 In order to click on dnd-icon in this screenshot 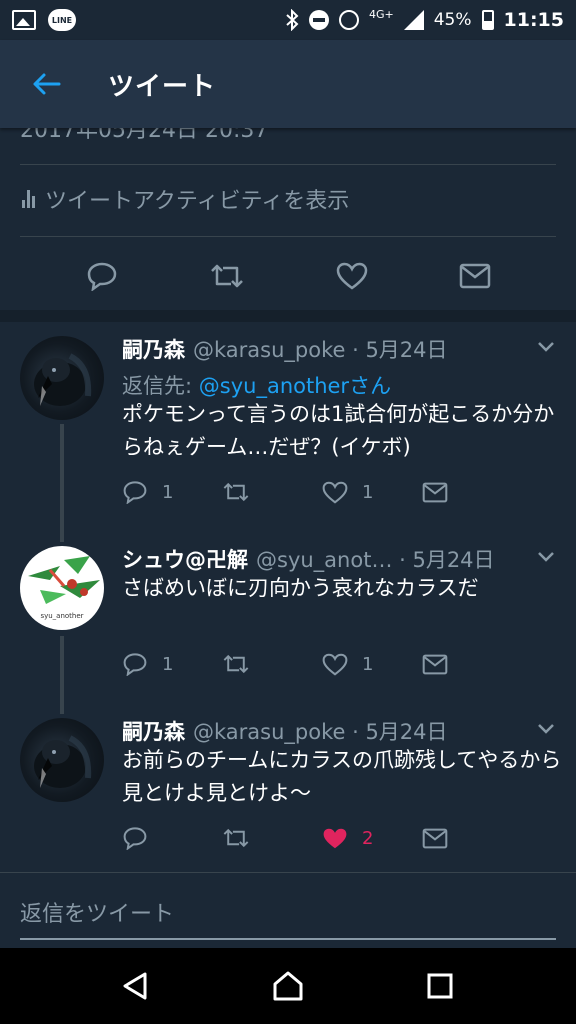, I will do `click(318, 20)`.